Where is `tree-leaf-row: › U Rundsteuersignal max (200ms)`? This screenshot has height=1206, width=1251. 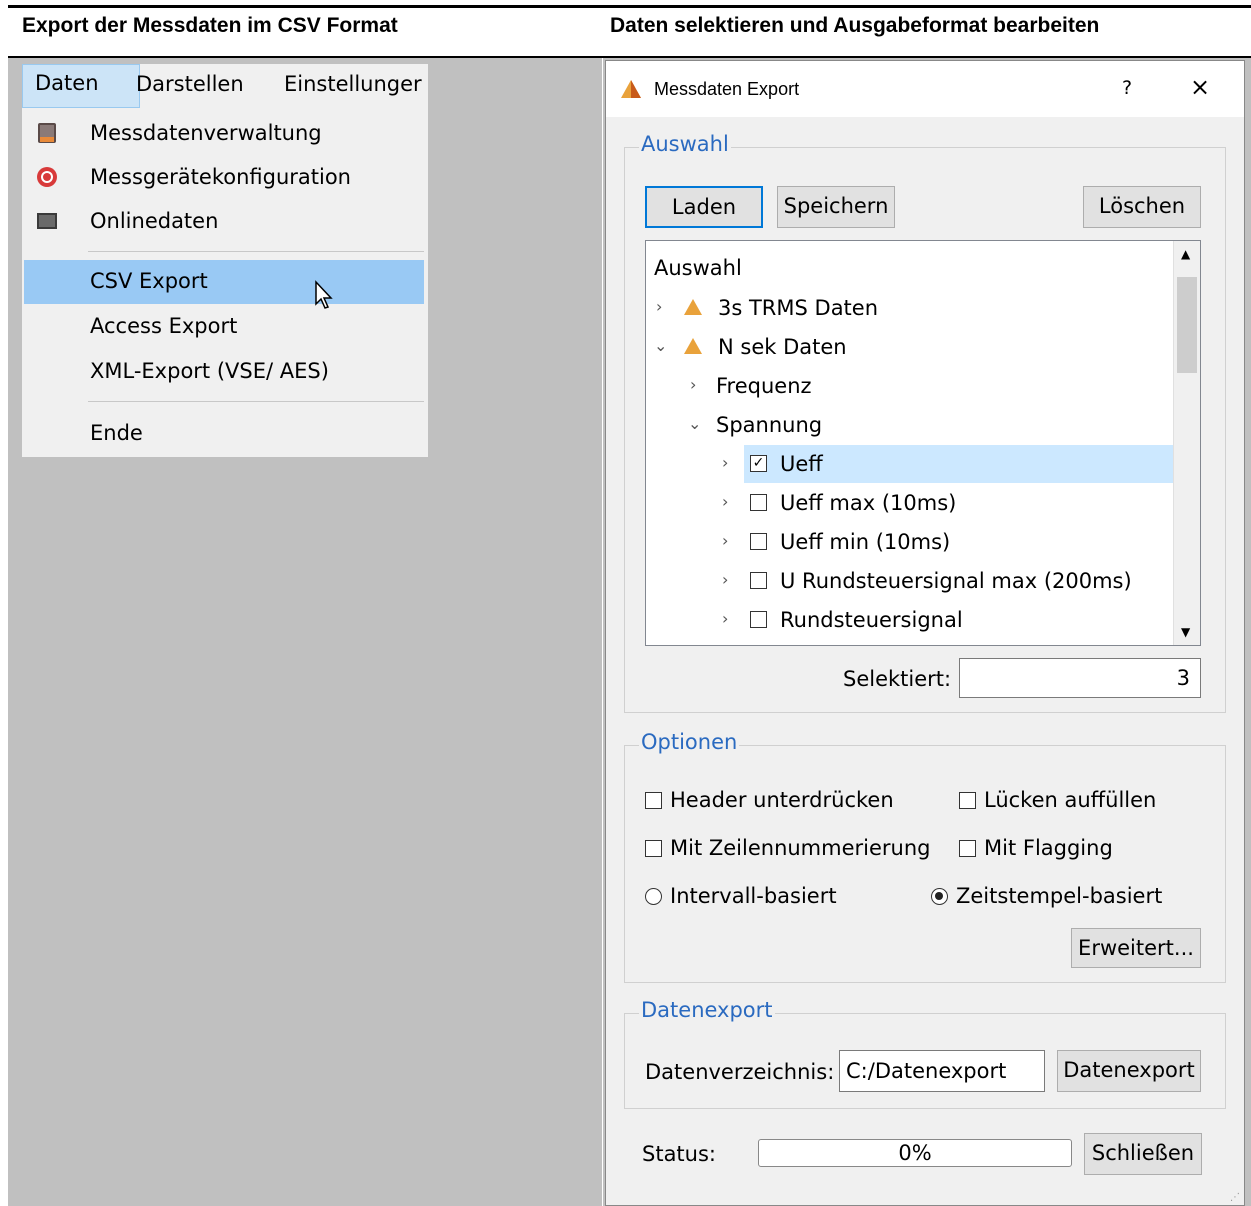 tree-leaf-row: › U Rundsteuersignal max (200ms) is located at coordinates (911, 581).